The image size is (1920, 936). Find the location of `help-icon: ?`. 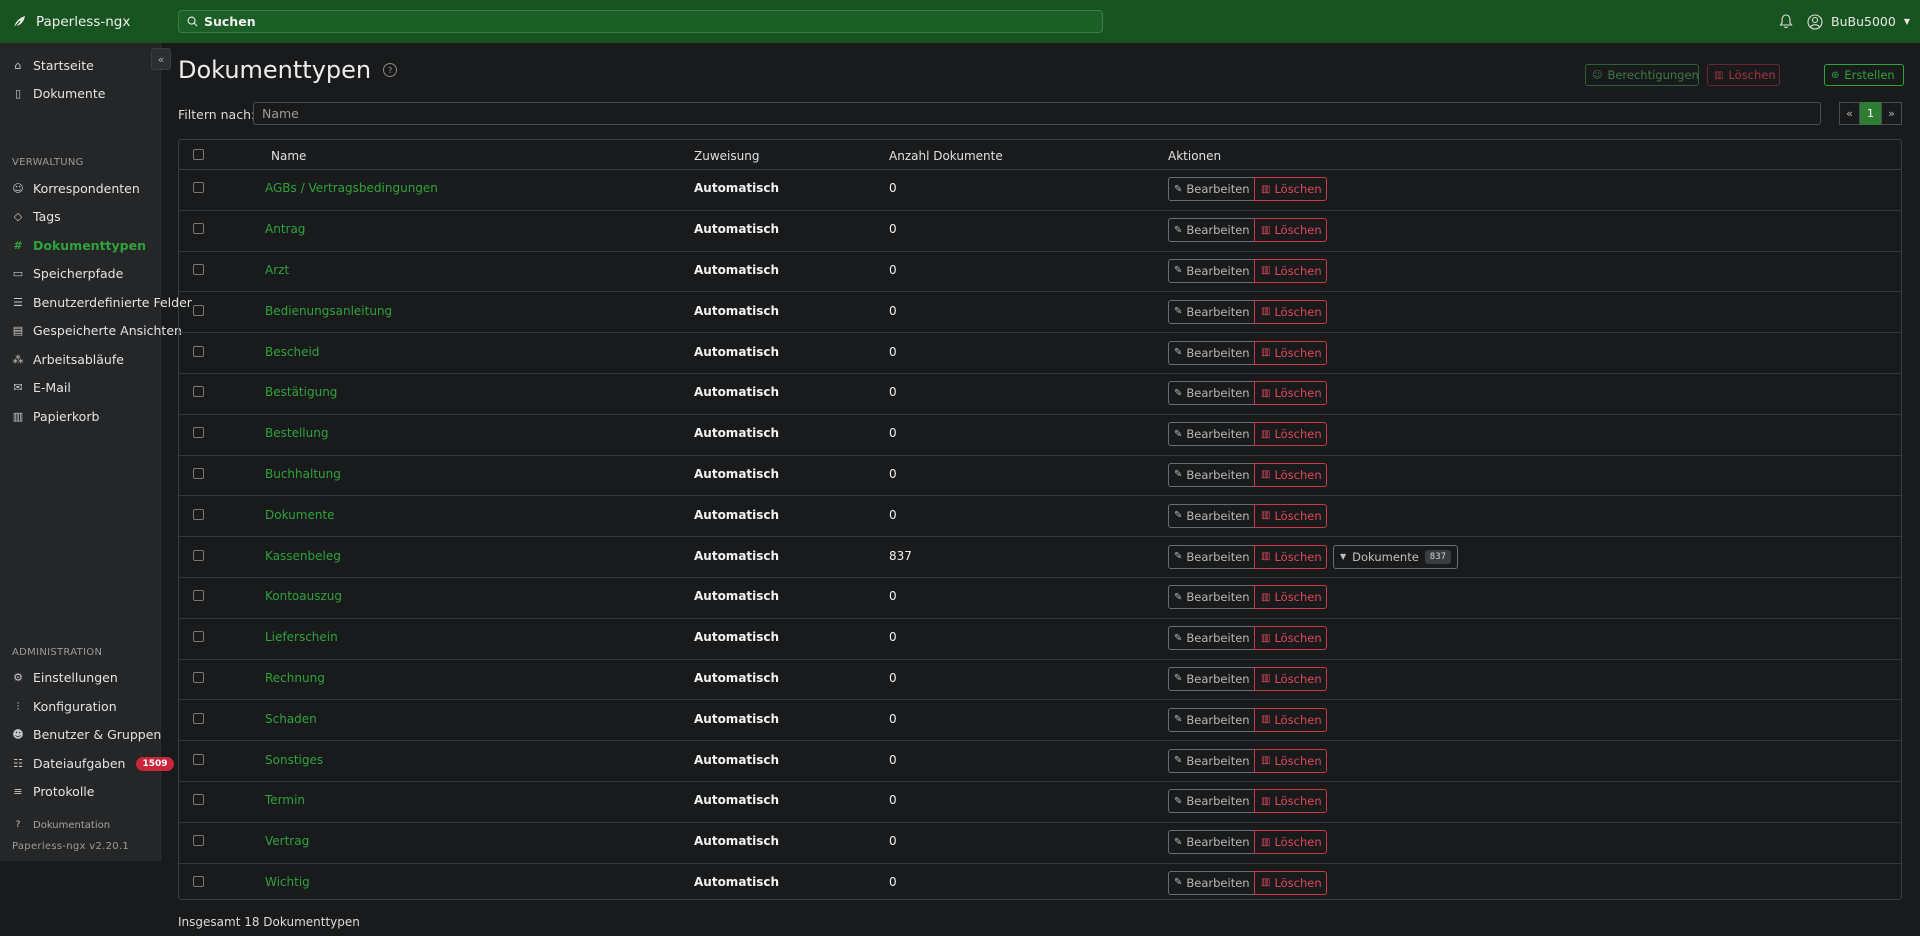

help-icon: ? is located at coordinates (390, 70).